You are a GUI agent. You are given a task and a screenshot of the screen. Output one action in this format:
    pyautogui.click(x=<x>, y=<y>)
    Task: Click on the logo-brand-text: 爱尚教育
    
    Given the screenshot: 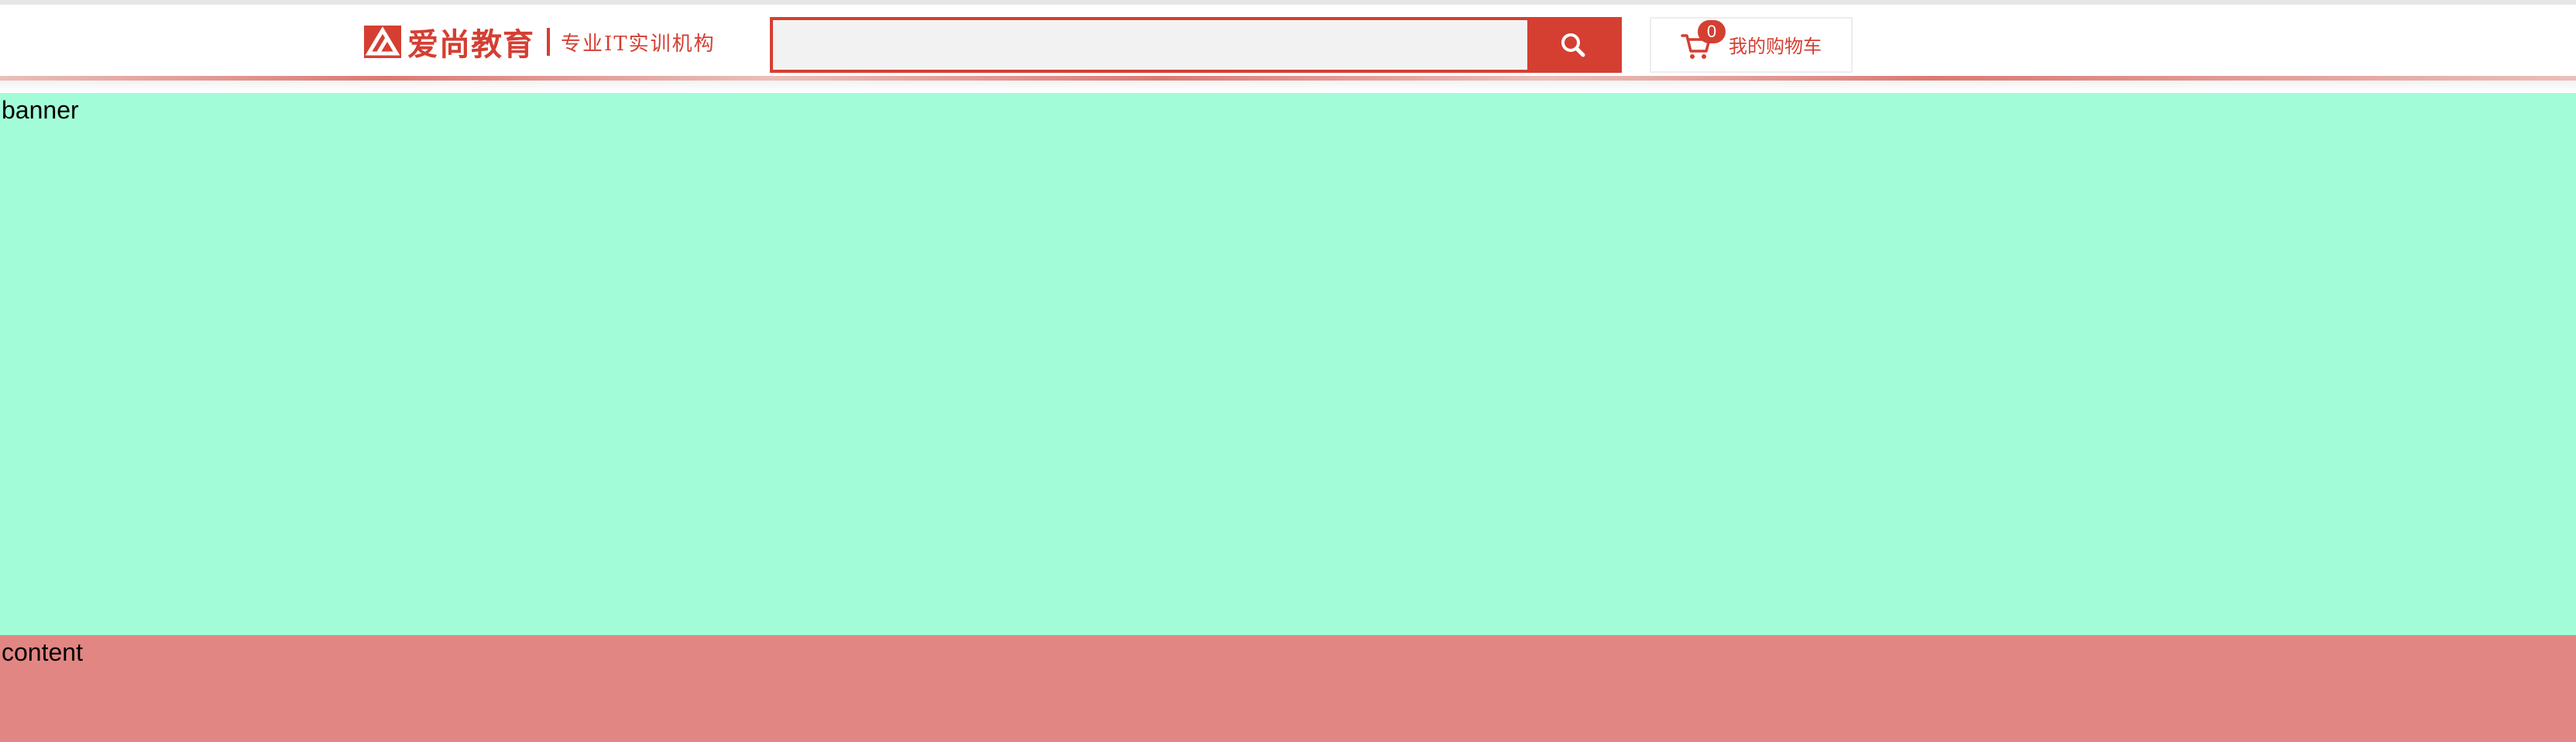 What is the action you would take?
    pyautogui.click(x=470, y=44)
    